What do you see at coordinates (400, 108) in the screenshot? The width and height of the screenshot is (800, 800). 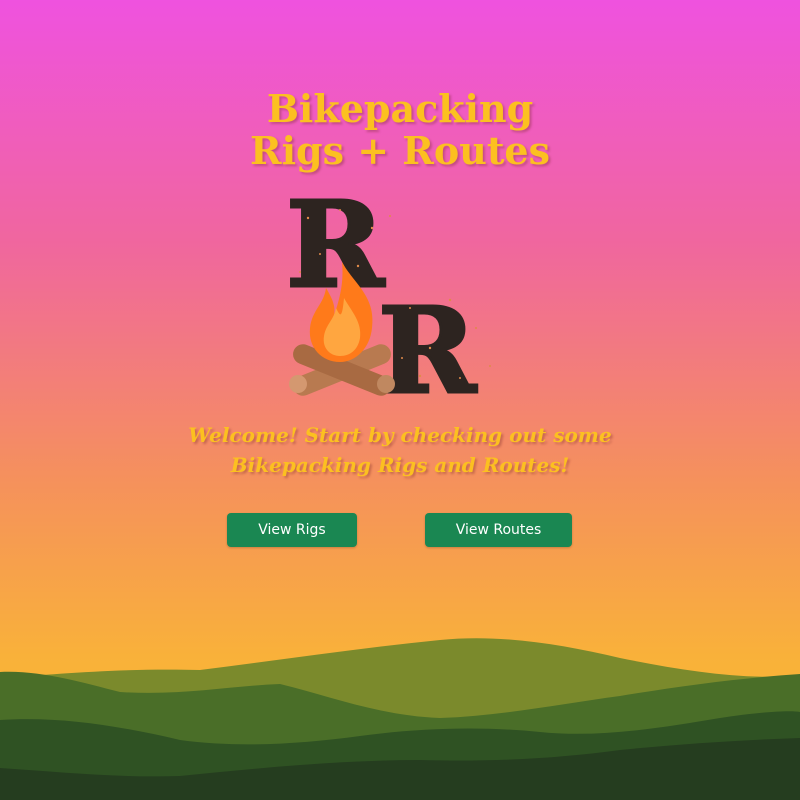 I see `title-line-1: Bikepacking` at bounding box center [400, 108].